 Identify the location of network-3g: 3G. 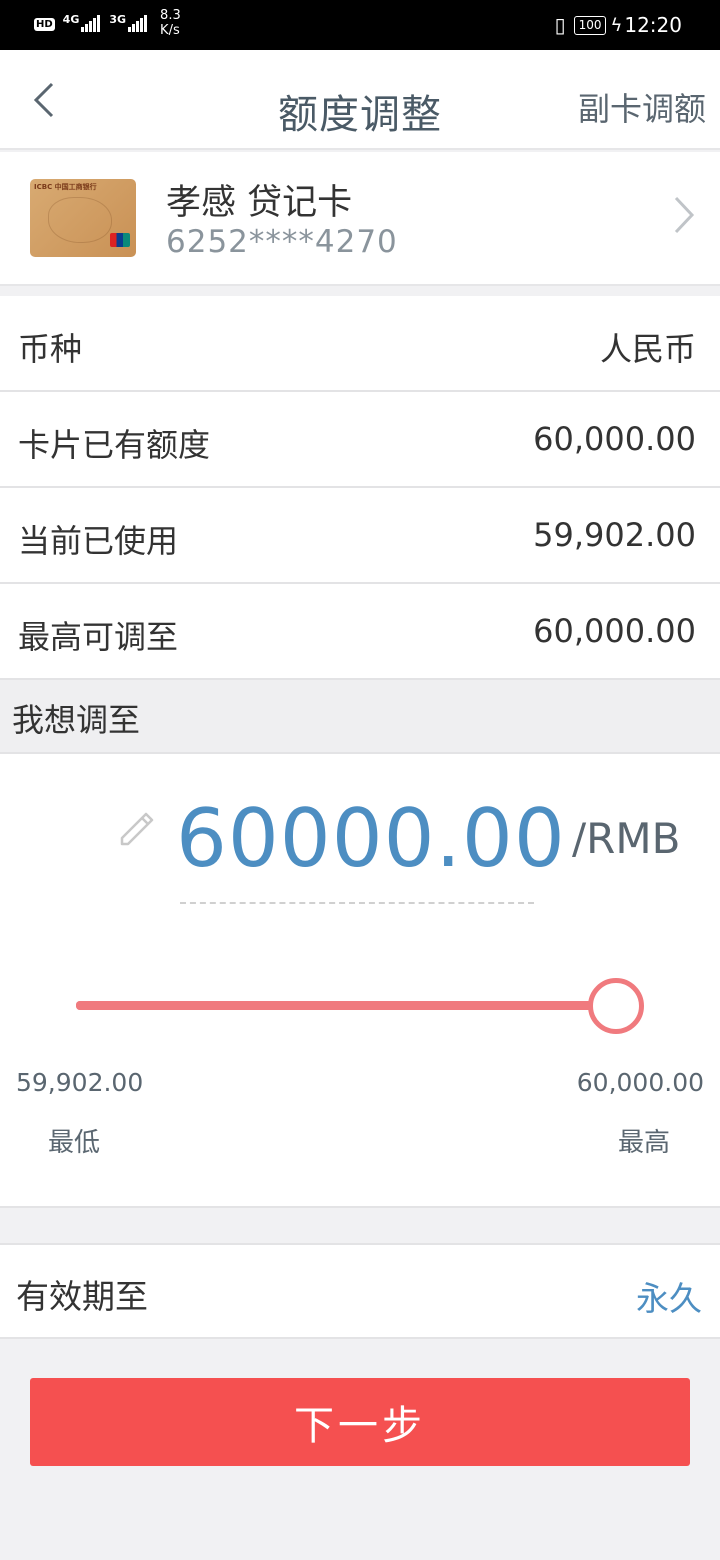
(118, 19).